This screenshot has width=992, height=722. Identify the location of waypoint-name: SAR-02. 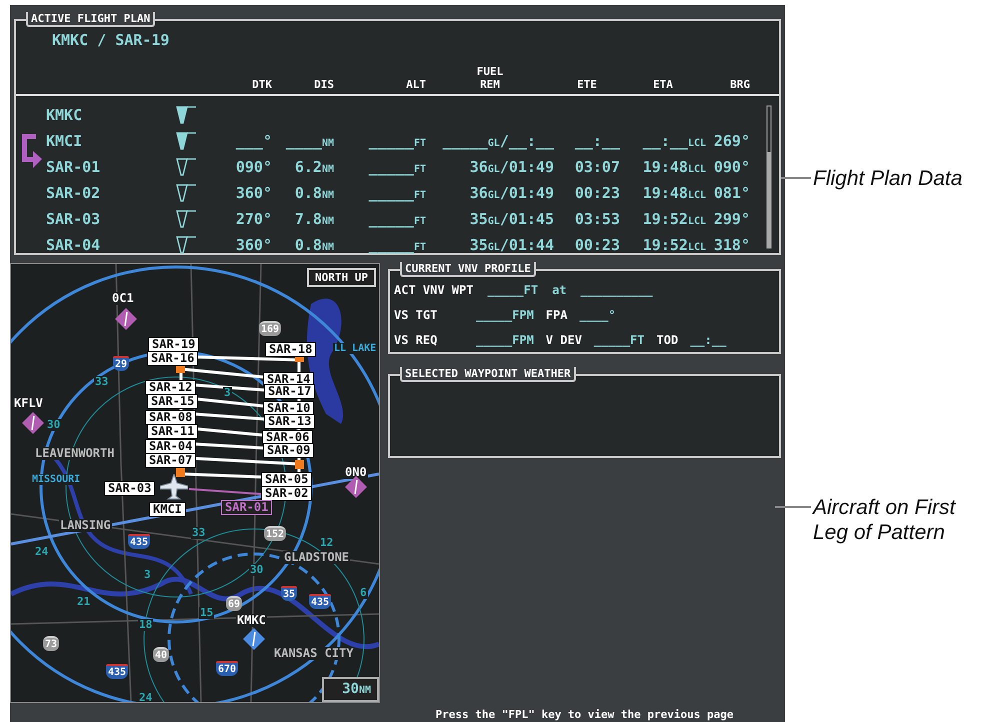
(74, 193).